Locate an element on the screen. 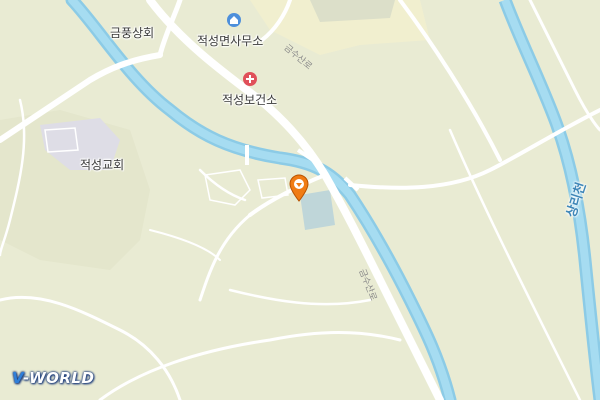 The height and width of the screenshot is (400, 600). government-building-icon is located at coordinates (234, 20).